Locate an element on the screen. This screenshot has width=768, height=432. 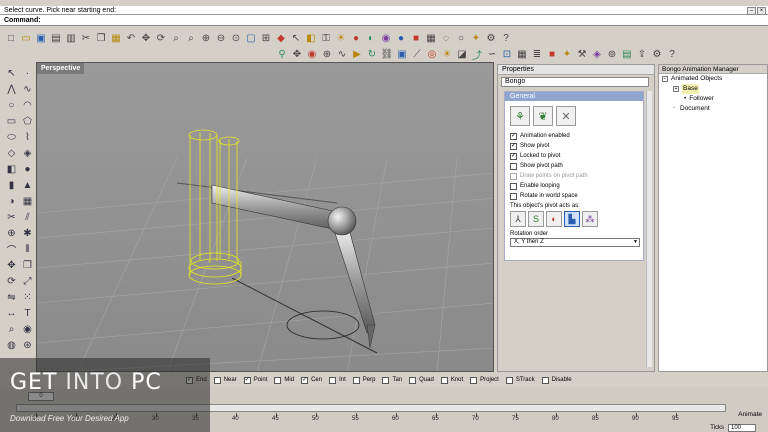
print-icon: ▤ is located at coordinates (56, 38).